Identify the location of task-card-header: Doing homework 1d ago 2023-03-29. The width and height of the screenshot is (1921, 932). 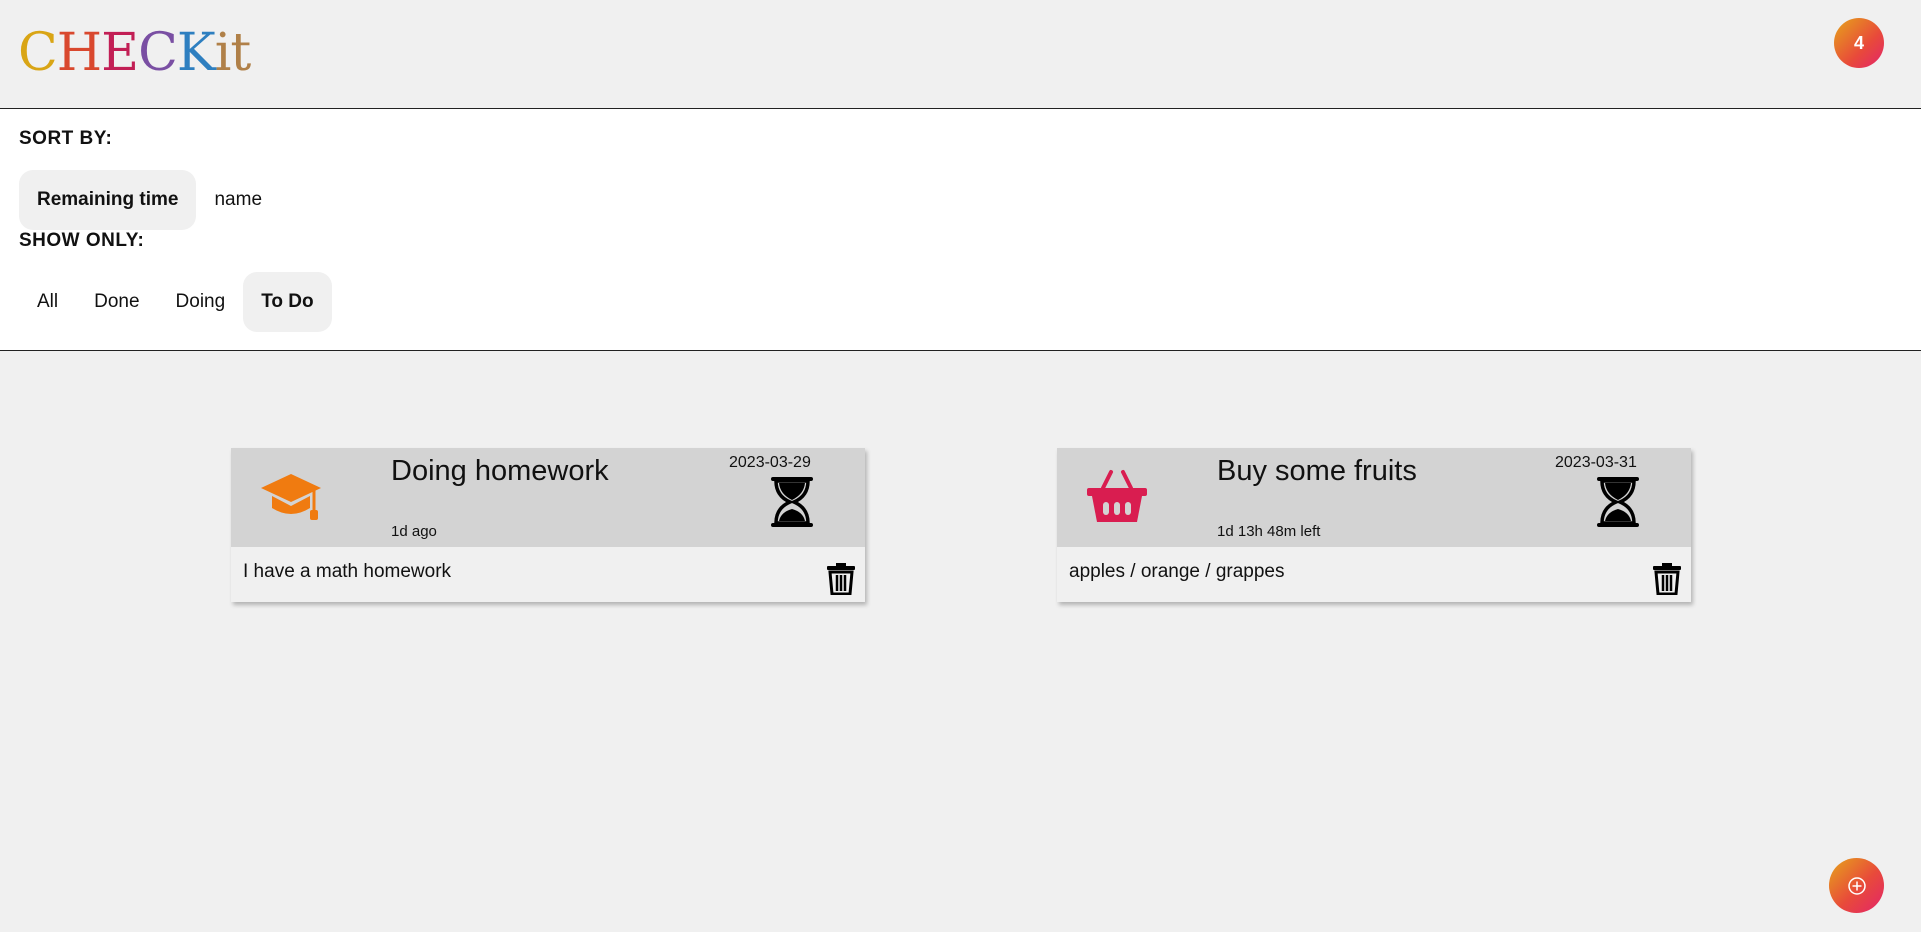
(548, 497).